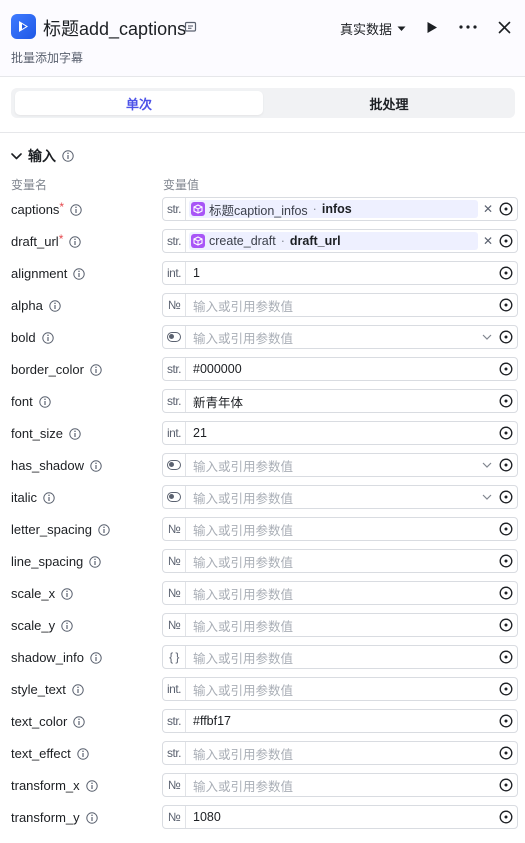 Image resolution: width=525 pixels, height=843 pixels. What do you see at coordinates (315, 241) in the screenshot?
I see `ref-var-name: draft_url` at bounding box center [315, 241].